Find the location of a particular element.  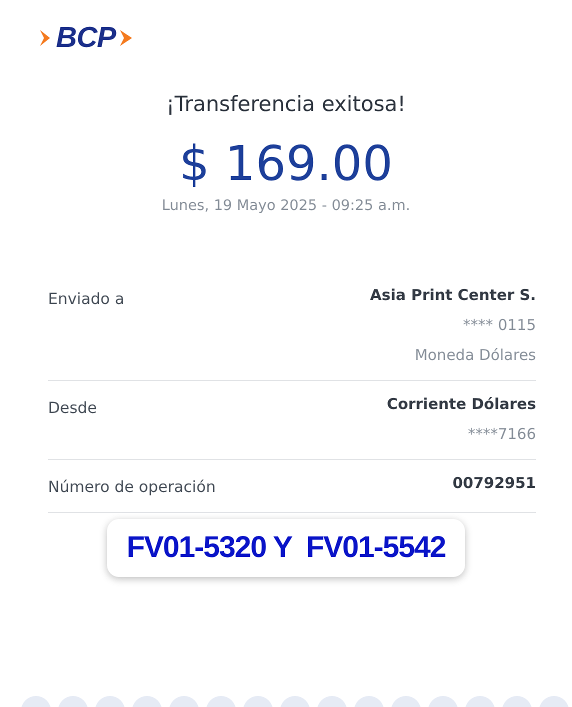

detail-value: Asia Print Center S. is located at coordinates (453, 295).